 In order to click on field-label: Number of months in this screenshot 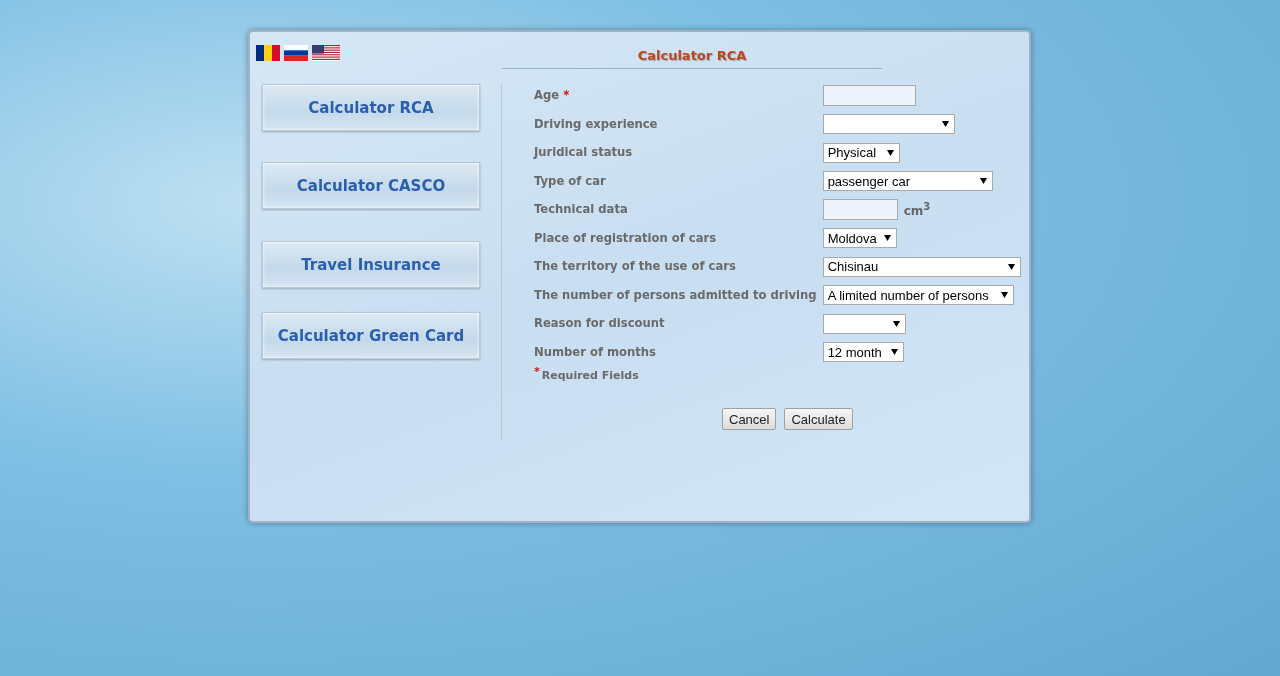, I will do `click(595, 351)`.